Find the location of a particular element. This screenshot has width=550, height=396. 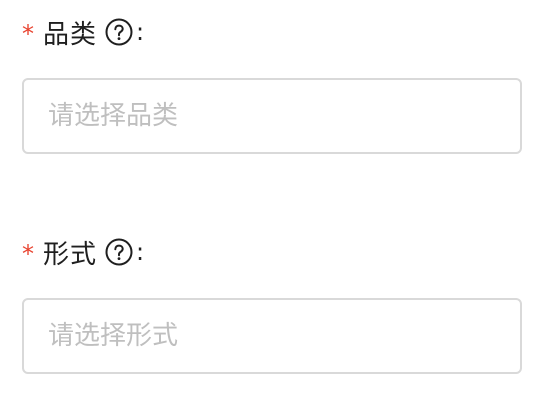

field-label-row: * 品类 : is located at coordinates (272, 32).